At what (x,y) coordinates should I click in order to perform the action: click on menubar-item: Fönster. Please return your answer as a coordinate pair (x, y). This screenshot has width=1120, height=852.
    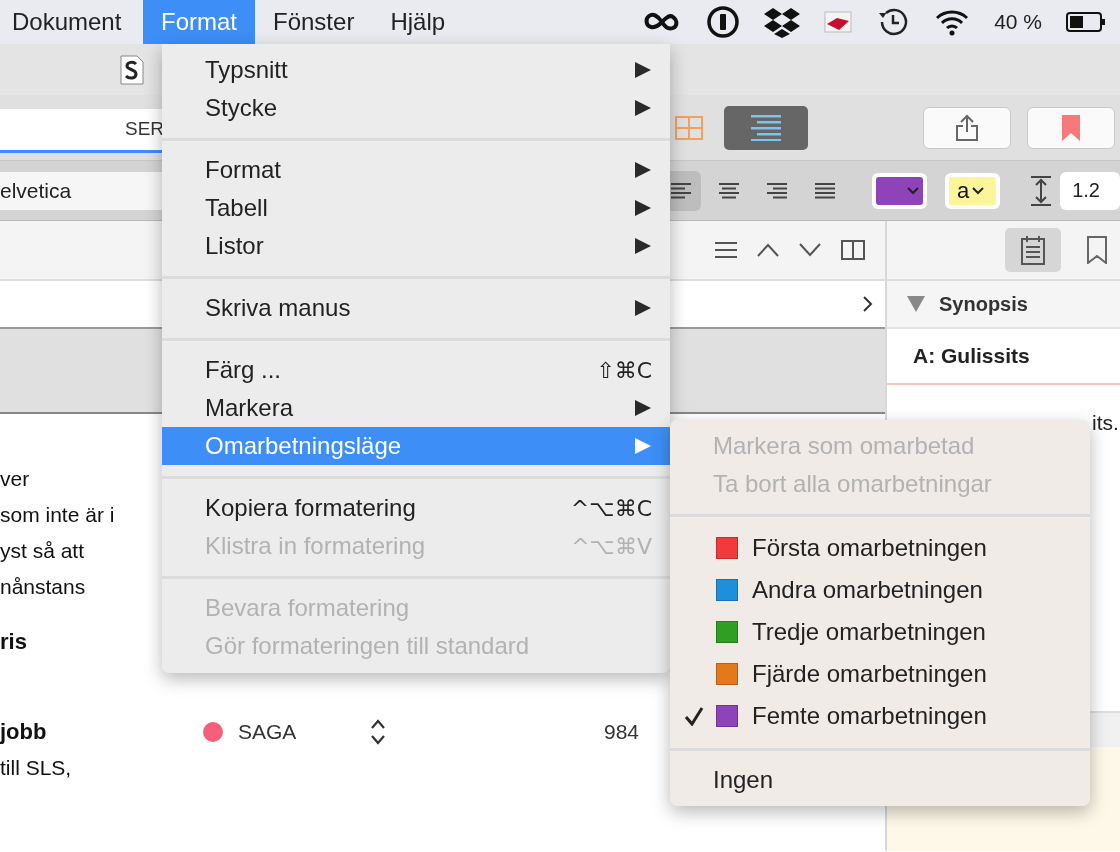
    Looking at the image, I should click on (314, 22).